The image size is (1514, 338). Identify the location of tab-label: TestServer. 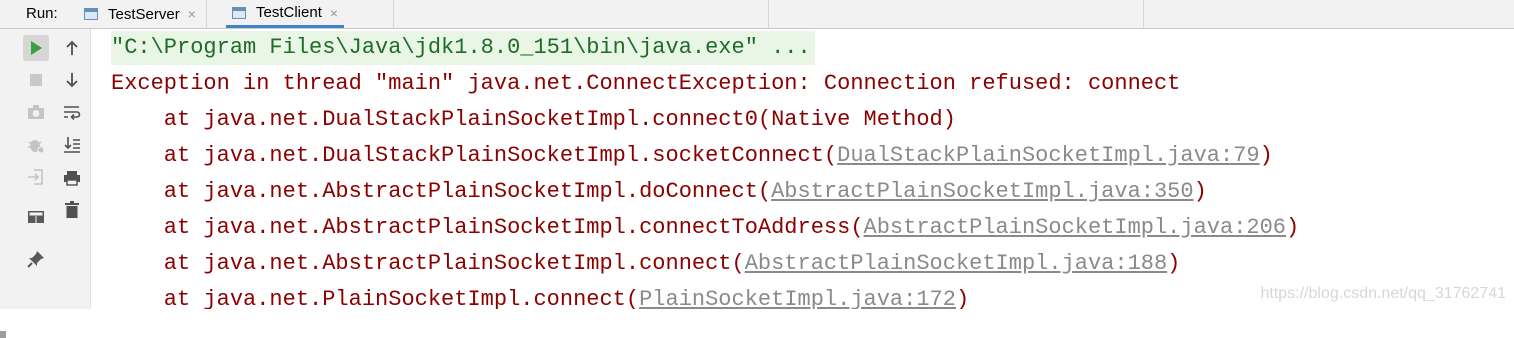
(144, 14).